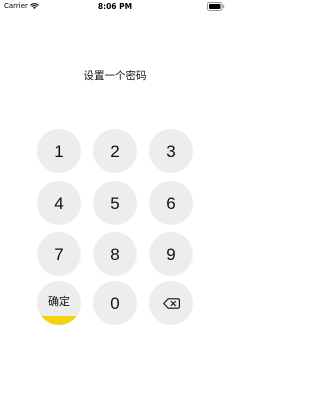 This screenshot has width=320, height=410. I want to click on delete-button, so click(171, 303).